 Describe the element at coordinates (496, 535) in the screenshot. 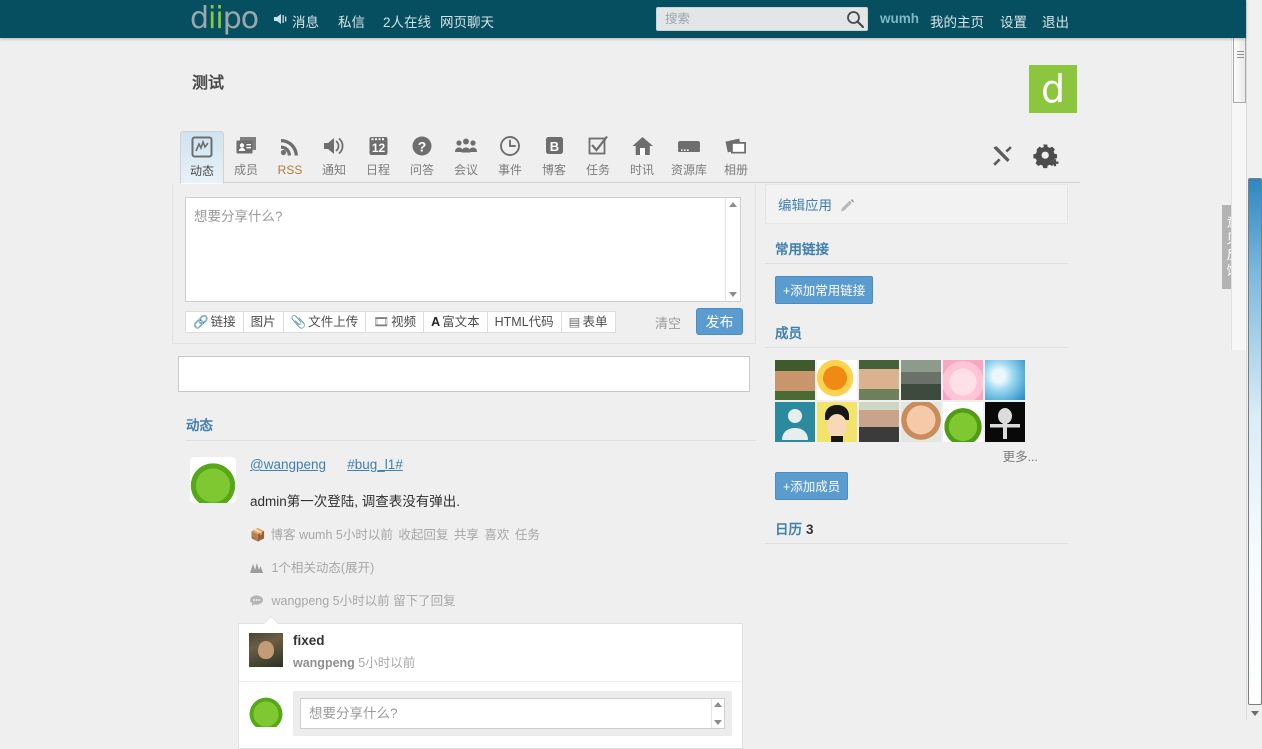

I see `action-like: 喜欢` at that location.